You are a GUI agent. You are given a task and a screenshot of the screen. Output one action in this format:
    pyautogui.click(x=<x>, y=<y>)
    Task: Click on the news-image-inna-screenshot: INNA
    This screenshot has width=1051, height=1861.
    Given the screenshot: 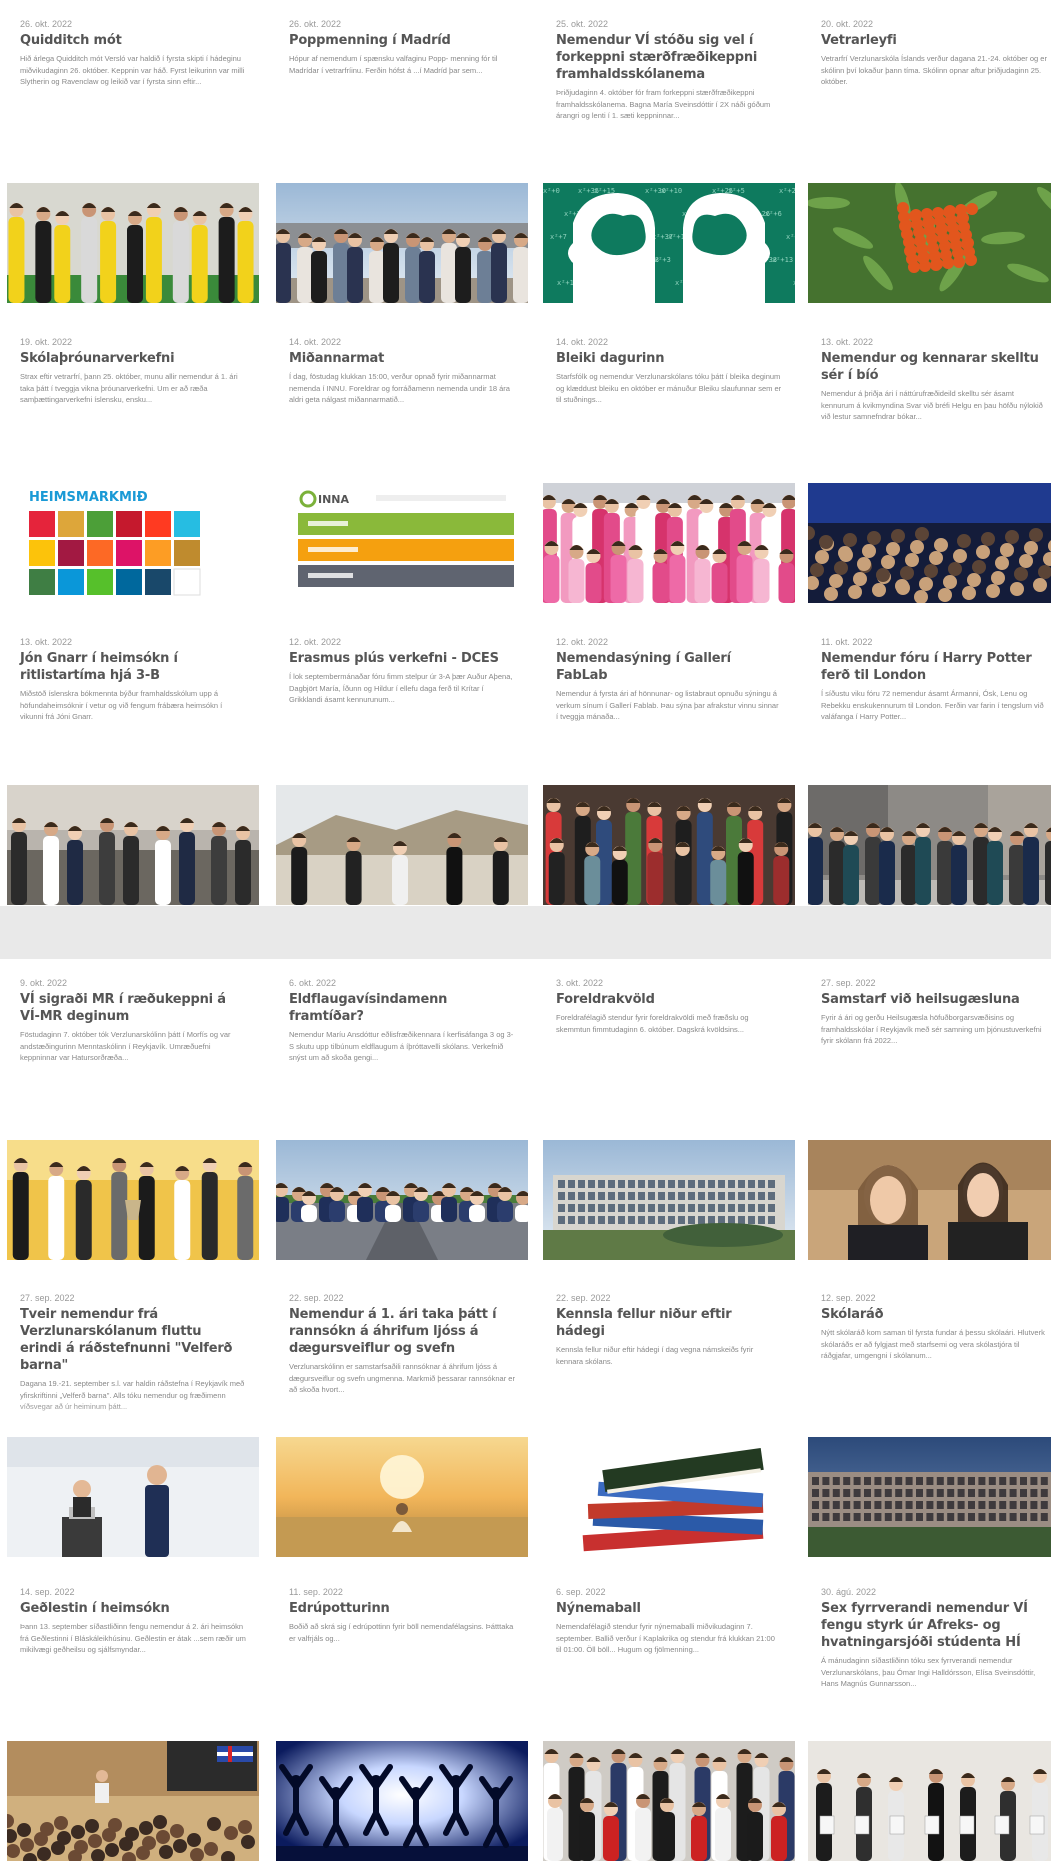 What is the action you would take?
    pyautogui.click(x=402, y=543)
    